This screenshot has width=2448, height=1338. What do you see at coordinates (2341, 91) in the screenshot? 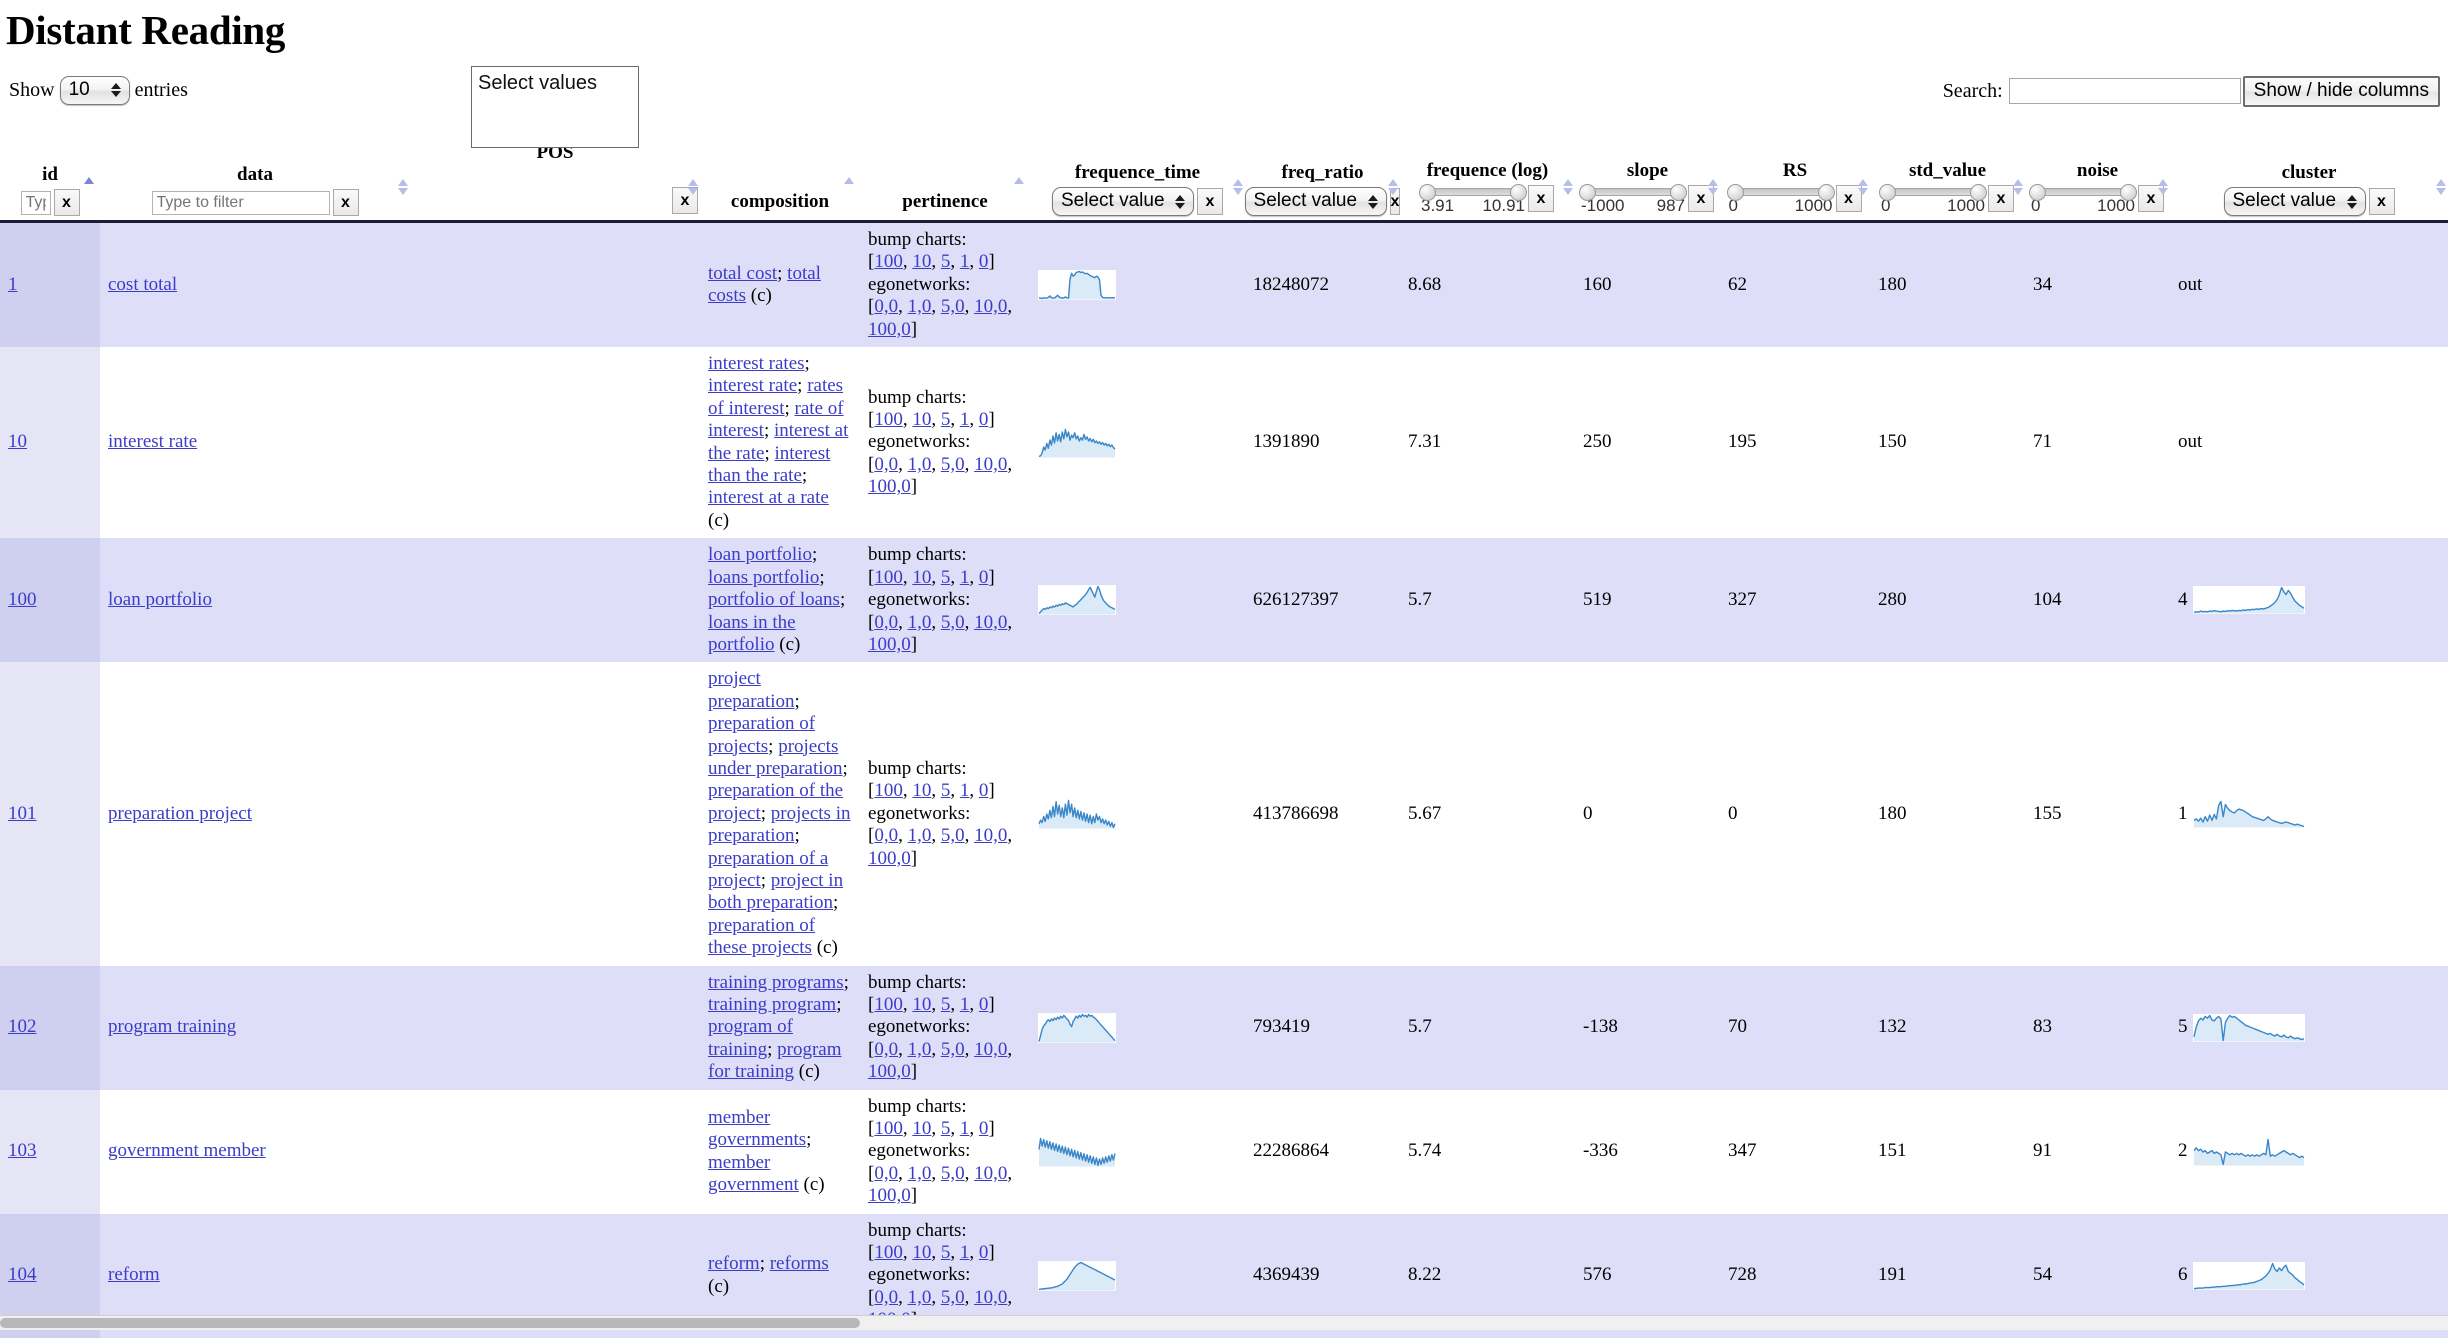
I see `show-hide-columns-button: Show / hide columns` at bounding box center [2341, 91].